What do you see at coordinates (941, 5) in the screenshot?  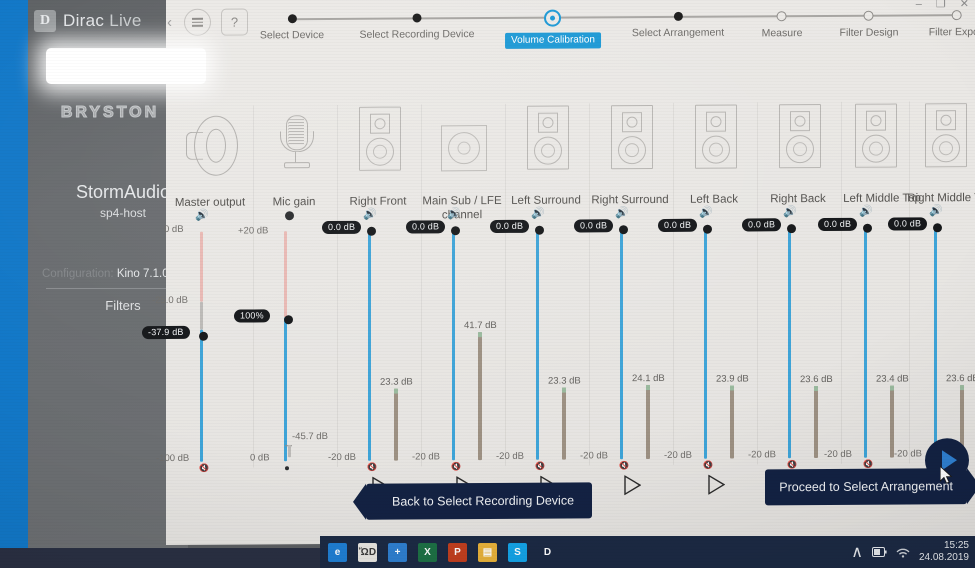 I see `maximize-button: ❐` at bounding box center [941, 5].